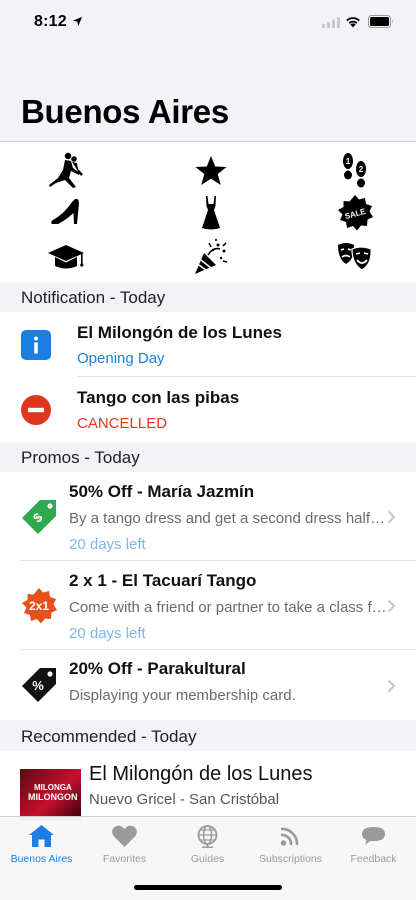  I want to click on theater-masks-icon, so click(355, 257).